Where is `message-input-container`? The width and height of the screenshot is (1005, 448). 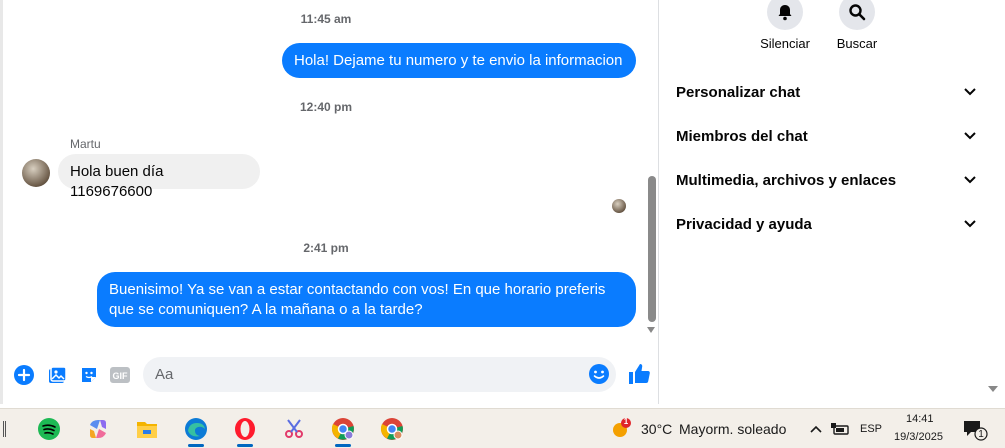 message-input-container is located at coordinates (379, 374).